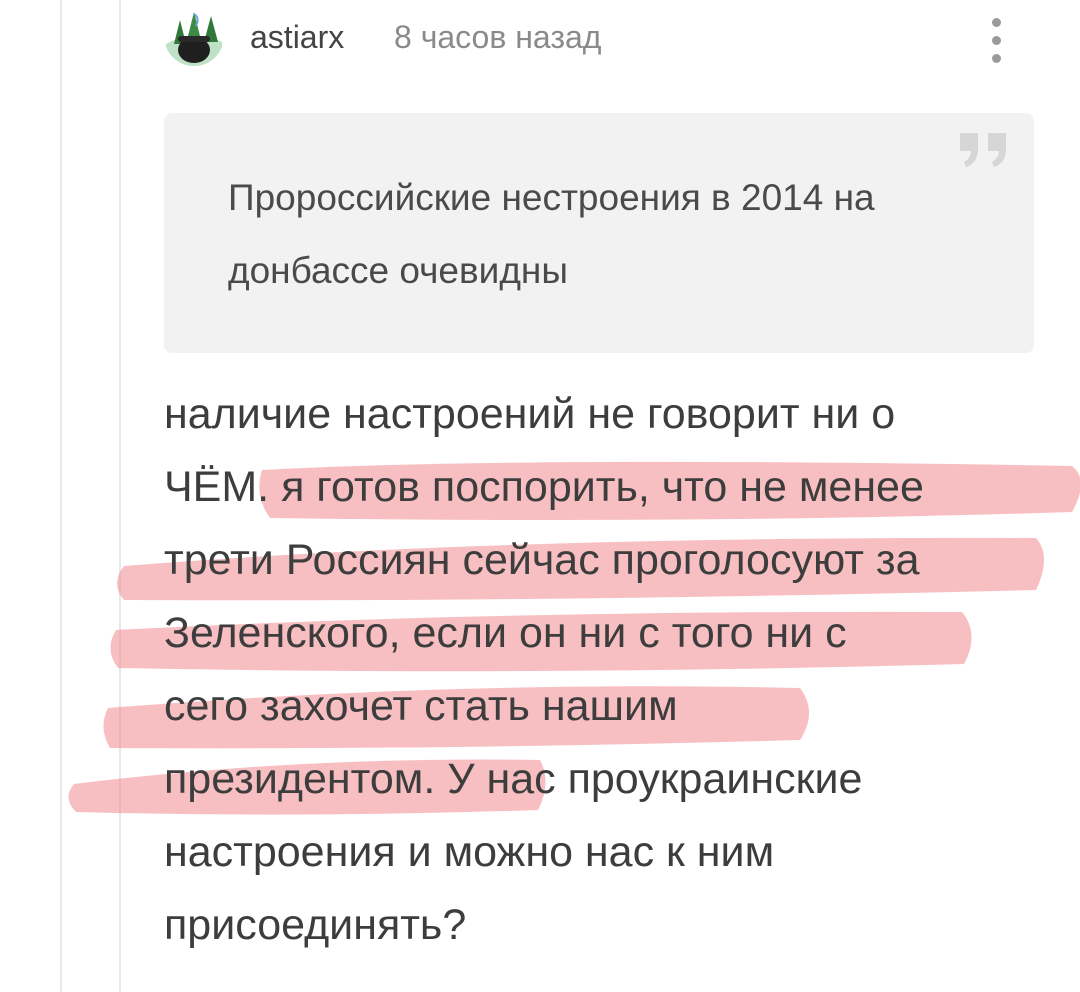  What do you see at coordinates (315, 925) in the screenshot?
I see `comment-line: присоединять?` at bounding box center [315, 925].